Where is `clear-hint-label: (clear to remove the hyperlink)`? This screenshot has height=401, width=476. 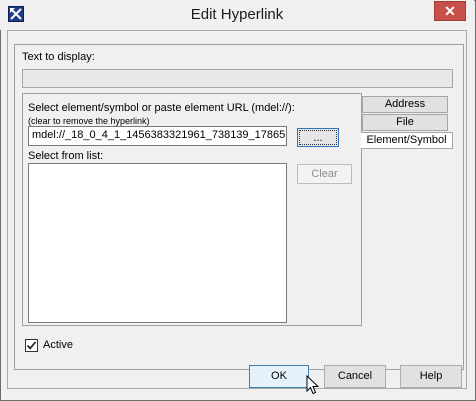
clear-hint-label: (clear to remove the hyperlink) is located at coordinates (89, 121).